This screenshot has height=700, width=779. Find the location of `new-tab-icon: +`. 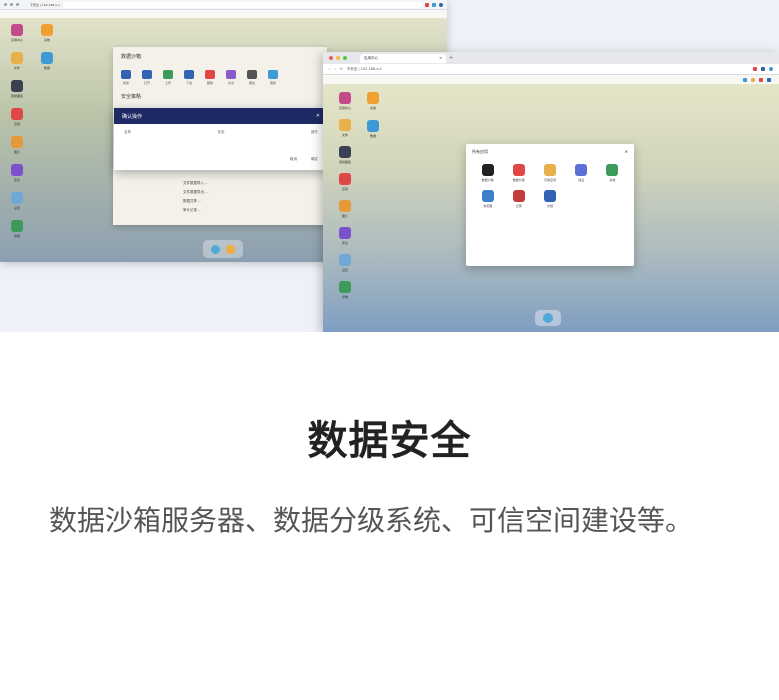

new-tab-icon: + is located at coordinates (451, 58).